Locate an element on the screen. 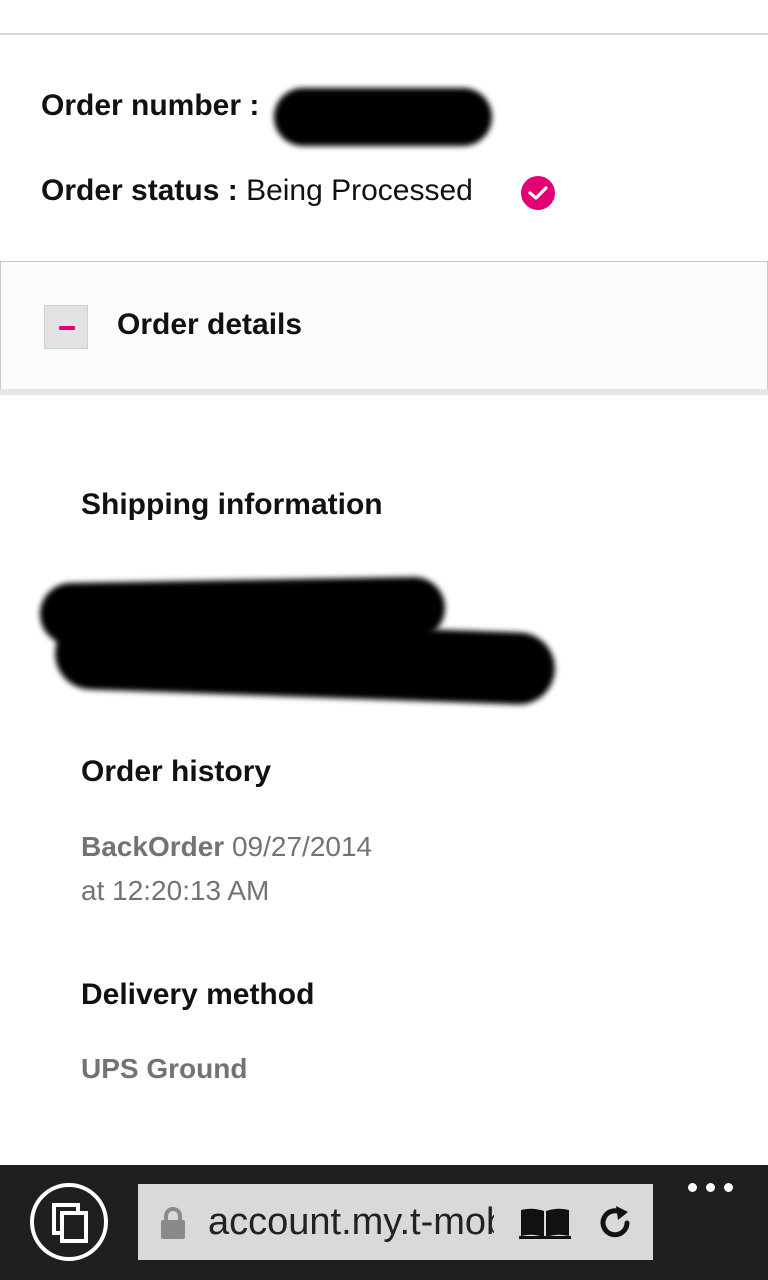  order-status-row: Order status : Being Processed is located at coordinates (257, 191).